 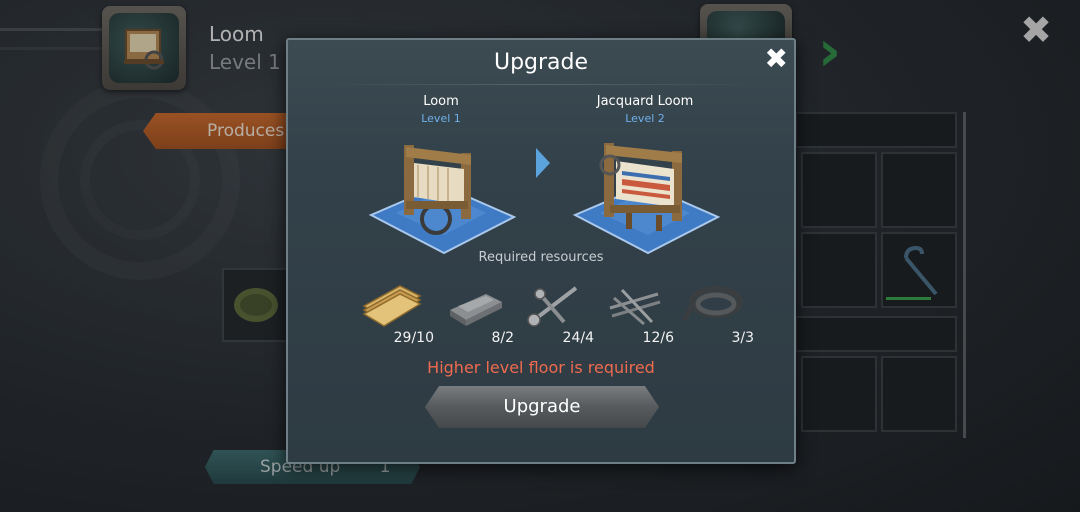 I want to click on upgrade-button-label: Upgrade, so click(x=542, y=406).